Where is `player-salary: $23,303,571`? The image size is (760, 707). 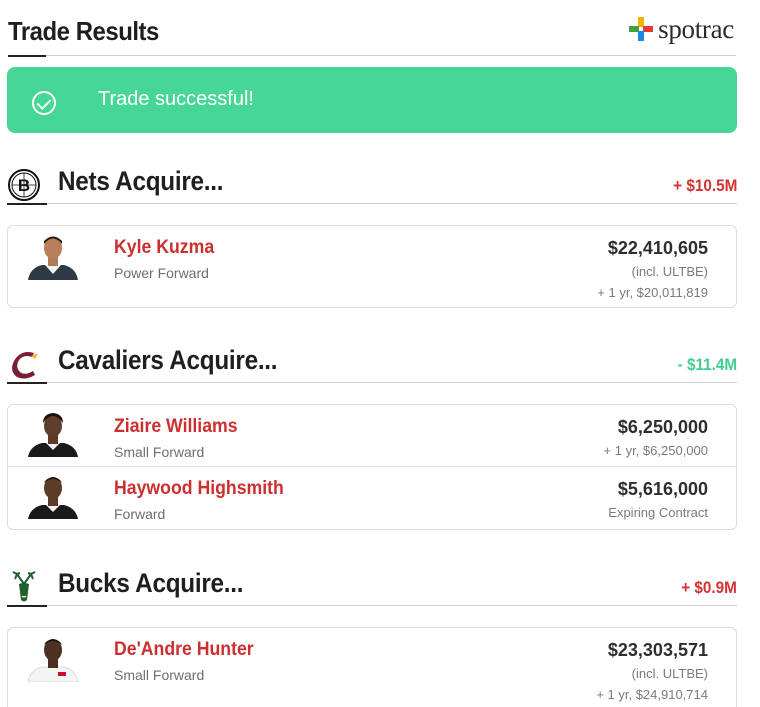 player-salary: $23,303,571 is located at coordinates (657, 650).